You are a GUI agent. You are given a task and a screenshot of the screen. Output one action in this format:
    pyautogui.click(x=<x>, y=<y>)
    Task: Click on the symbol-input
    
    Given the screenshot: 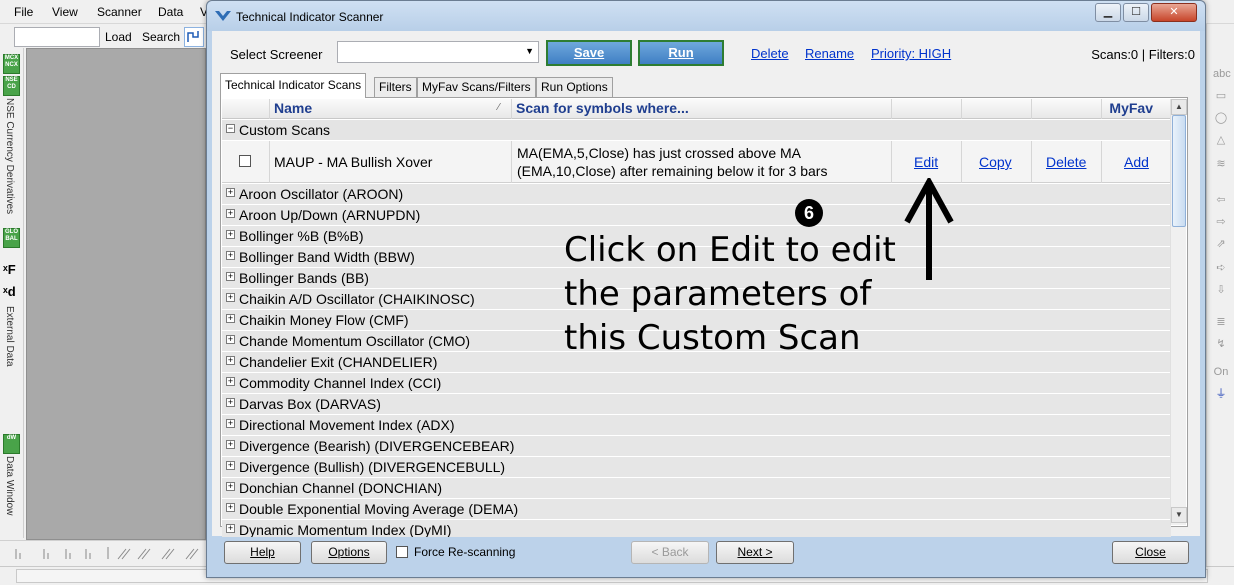 What is the action you would take?
    pyautogui.click(x=57, y=37)
    